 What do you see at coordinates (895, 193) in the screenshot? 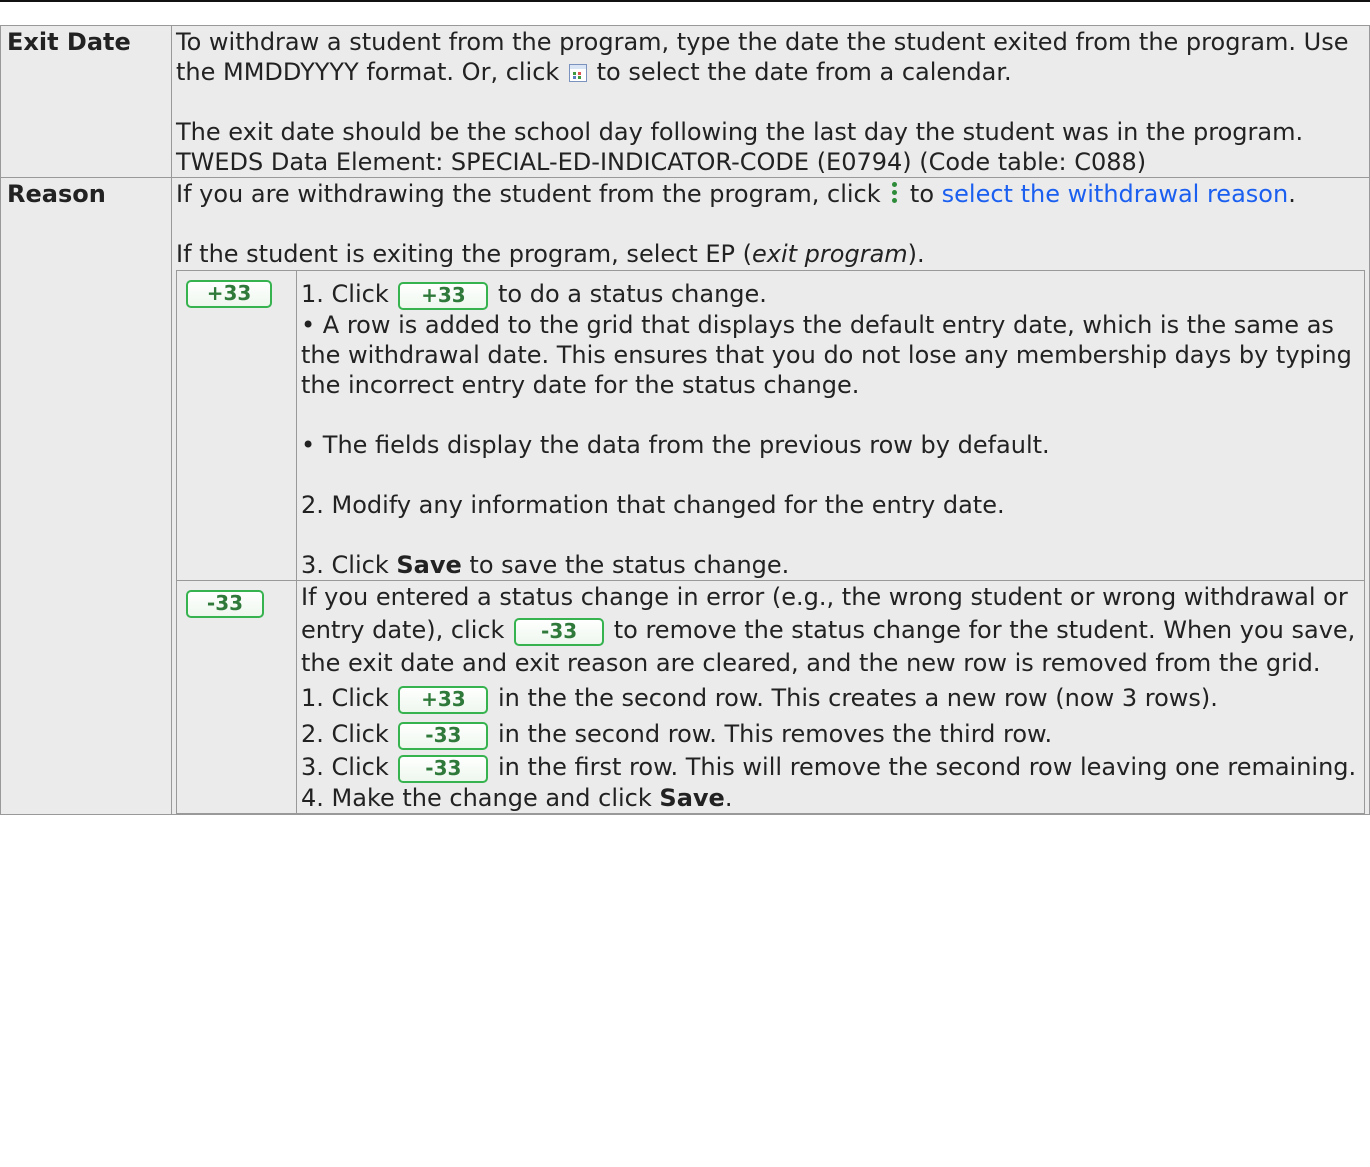
I see `more-options-icon` at bounding box center [895, 193].